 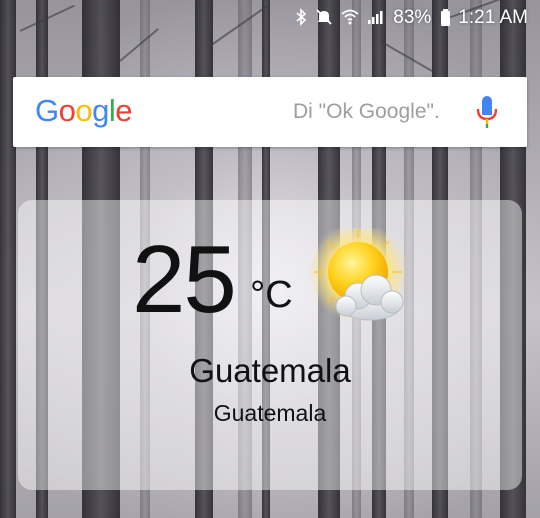 I want to click on google-logo-letter: e, so click(x=124, y=110).